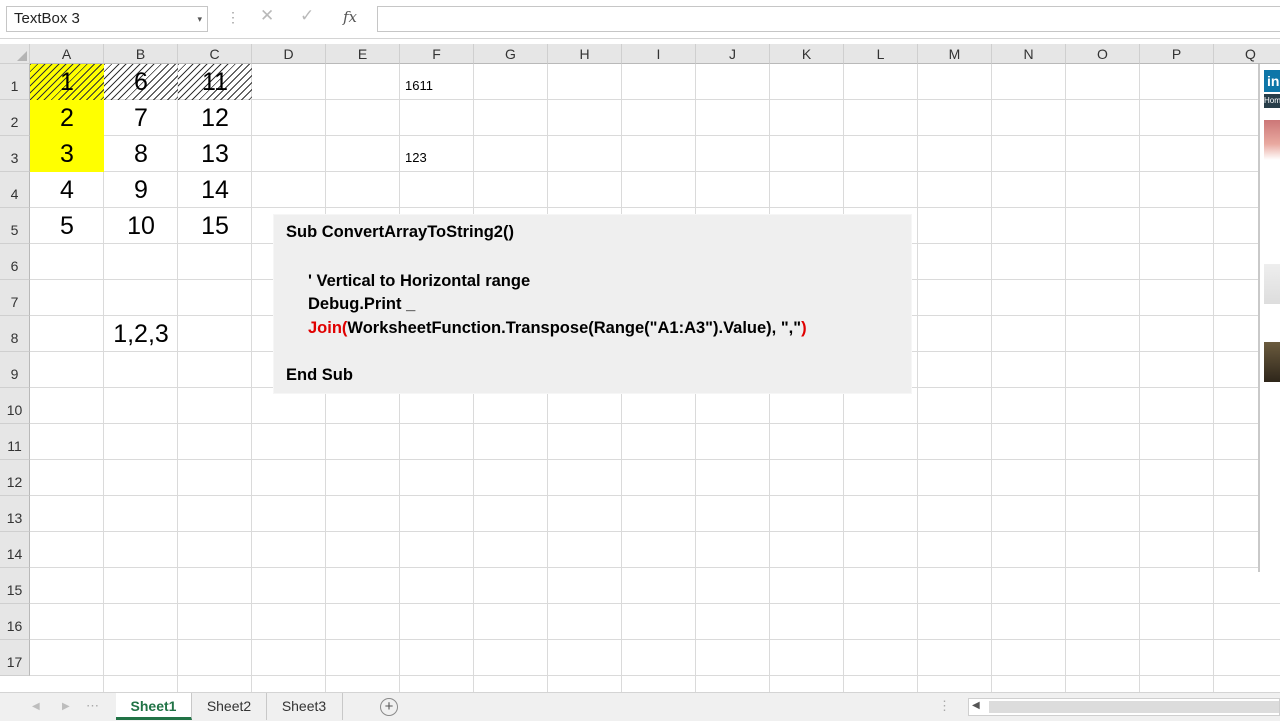 The height and width of the screenshot is (721, 1280). Describe the element at coordinates (199, 19) in the screenshot. I see `chevron-down-icon: ▾` at that location.